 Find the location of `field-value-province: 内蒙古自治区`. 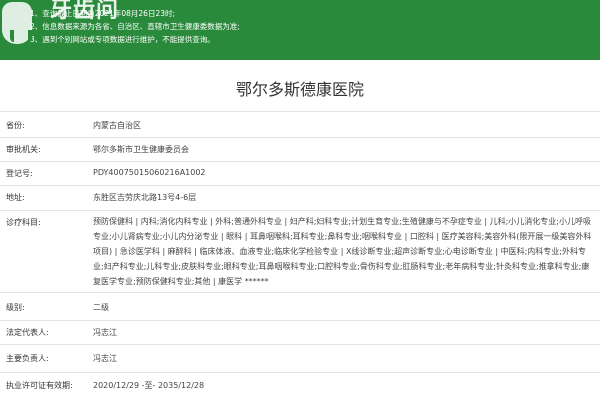

field-value-province: 内蒙古自治区 is located at coordinates (117, 125).